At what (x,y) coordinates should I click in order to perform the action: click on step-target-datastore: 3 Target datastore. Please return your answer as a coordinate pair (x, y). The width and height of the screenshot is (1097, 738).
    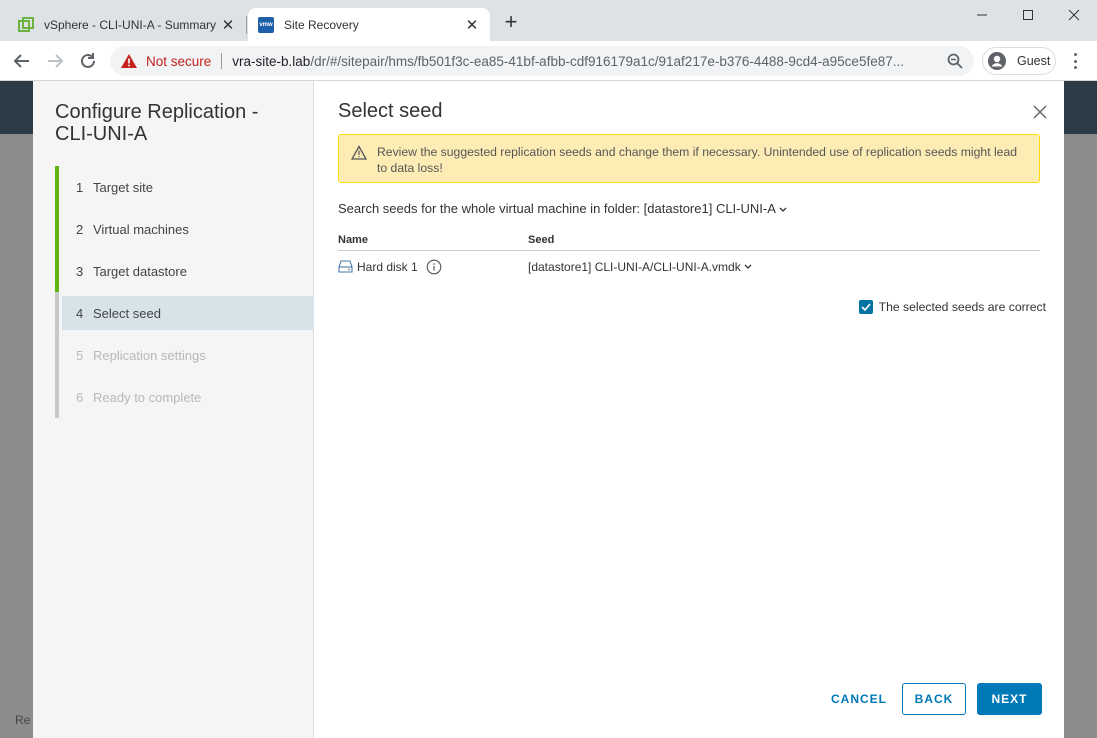
    Looking at the image, I should click on (184, 271).